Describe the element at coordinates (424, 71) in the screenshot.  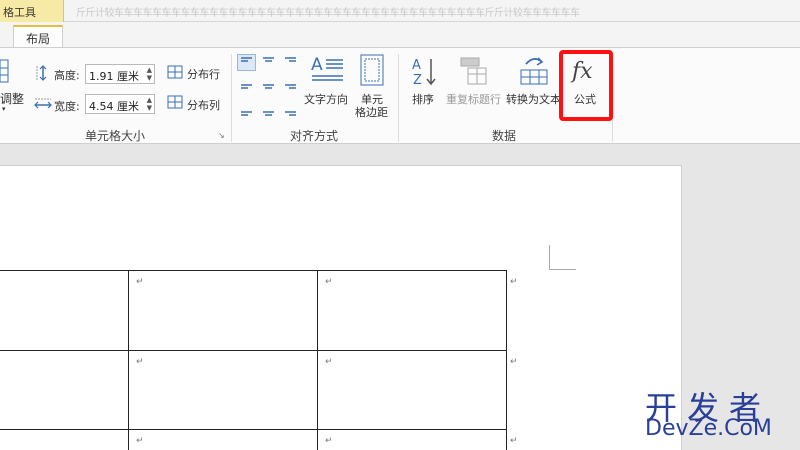
I see `sort-icon: A Z` at that location.